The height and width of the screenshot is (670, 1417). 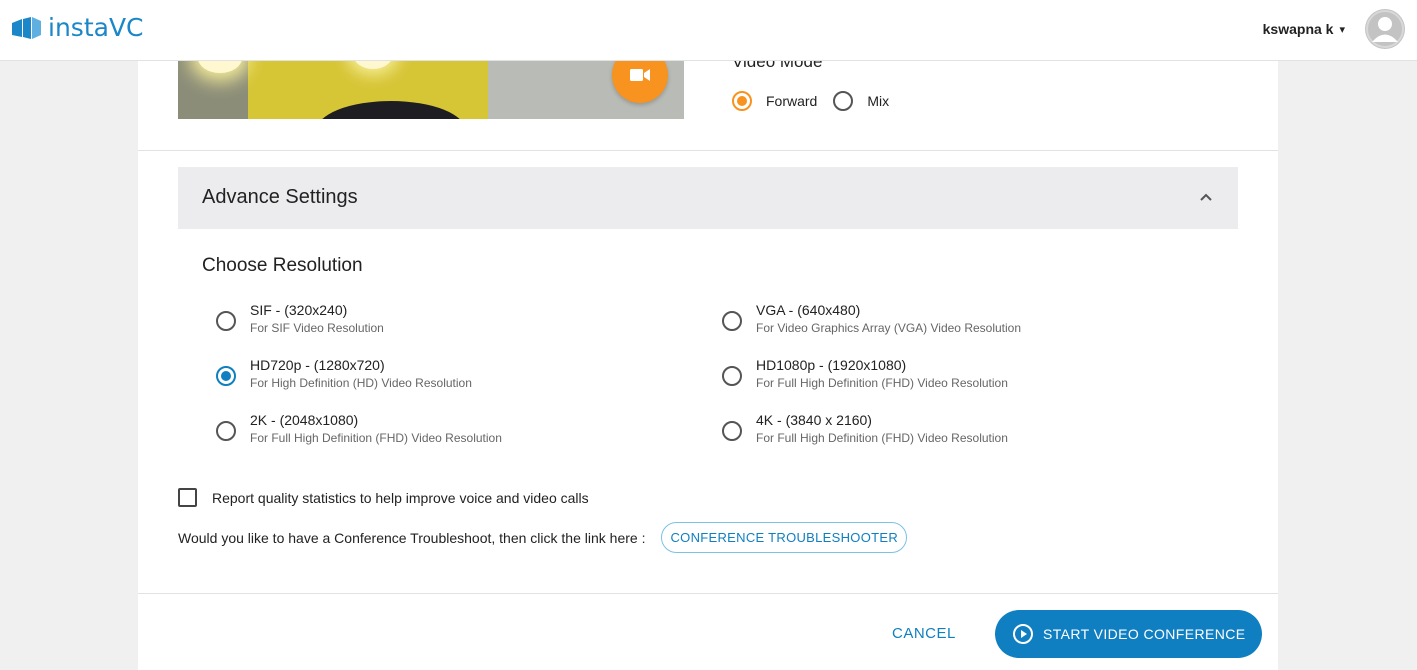 What do you see at coordinates (220, 67) in the screenshot?
I see `preview-light` at bounding box center [220, 67].